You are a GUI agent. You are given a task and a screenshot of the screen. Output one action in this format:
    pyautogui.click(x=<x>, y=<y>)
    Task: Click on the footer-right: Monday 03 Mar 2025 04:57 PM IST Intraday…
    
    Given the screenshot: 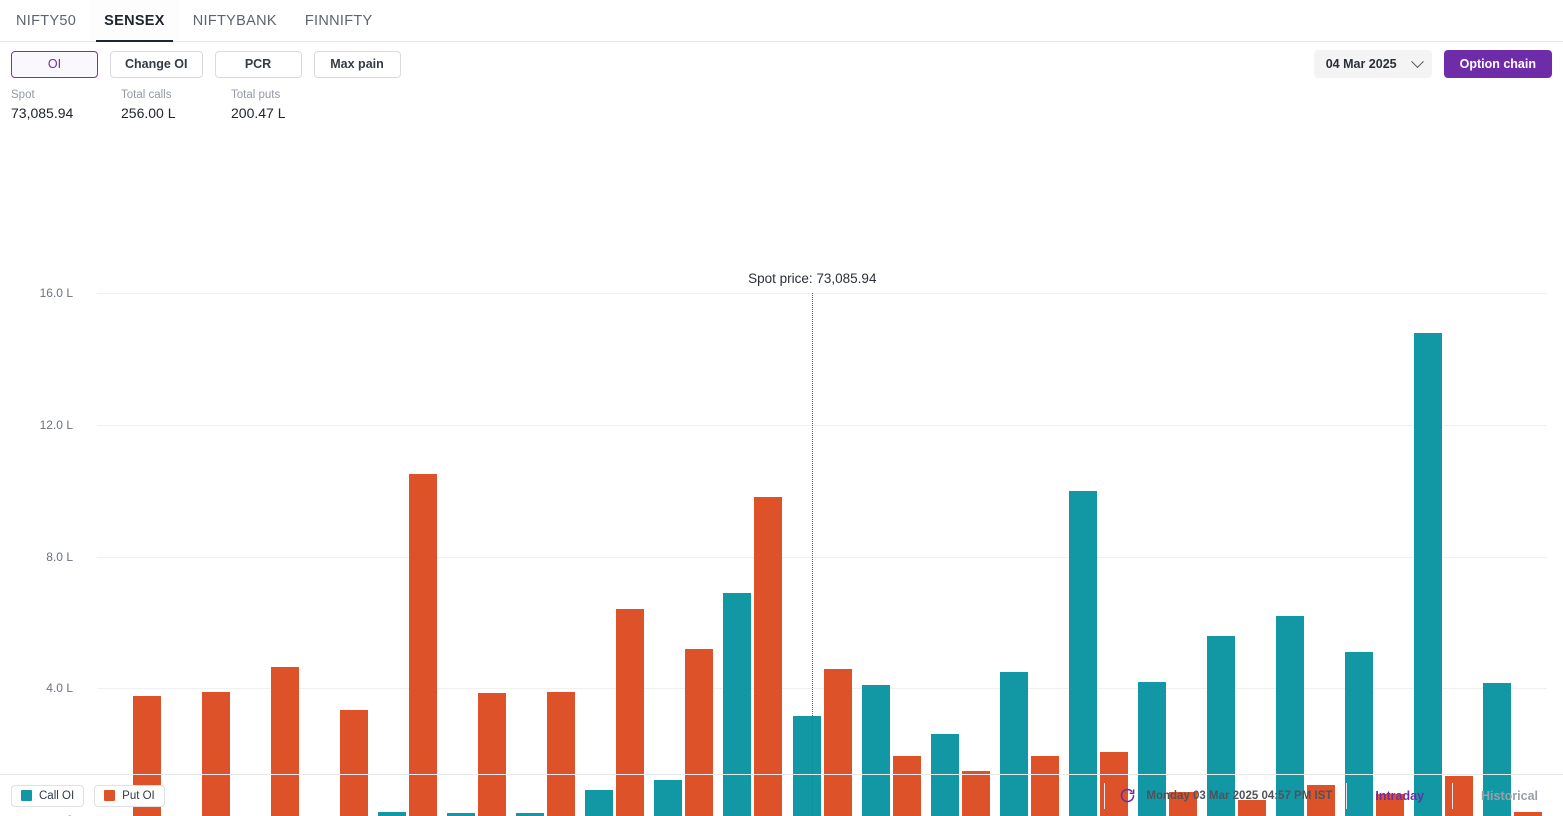 What is the action you would take?
    pyautogui.click(x=1321, y=795)
    